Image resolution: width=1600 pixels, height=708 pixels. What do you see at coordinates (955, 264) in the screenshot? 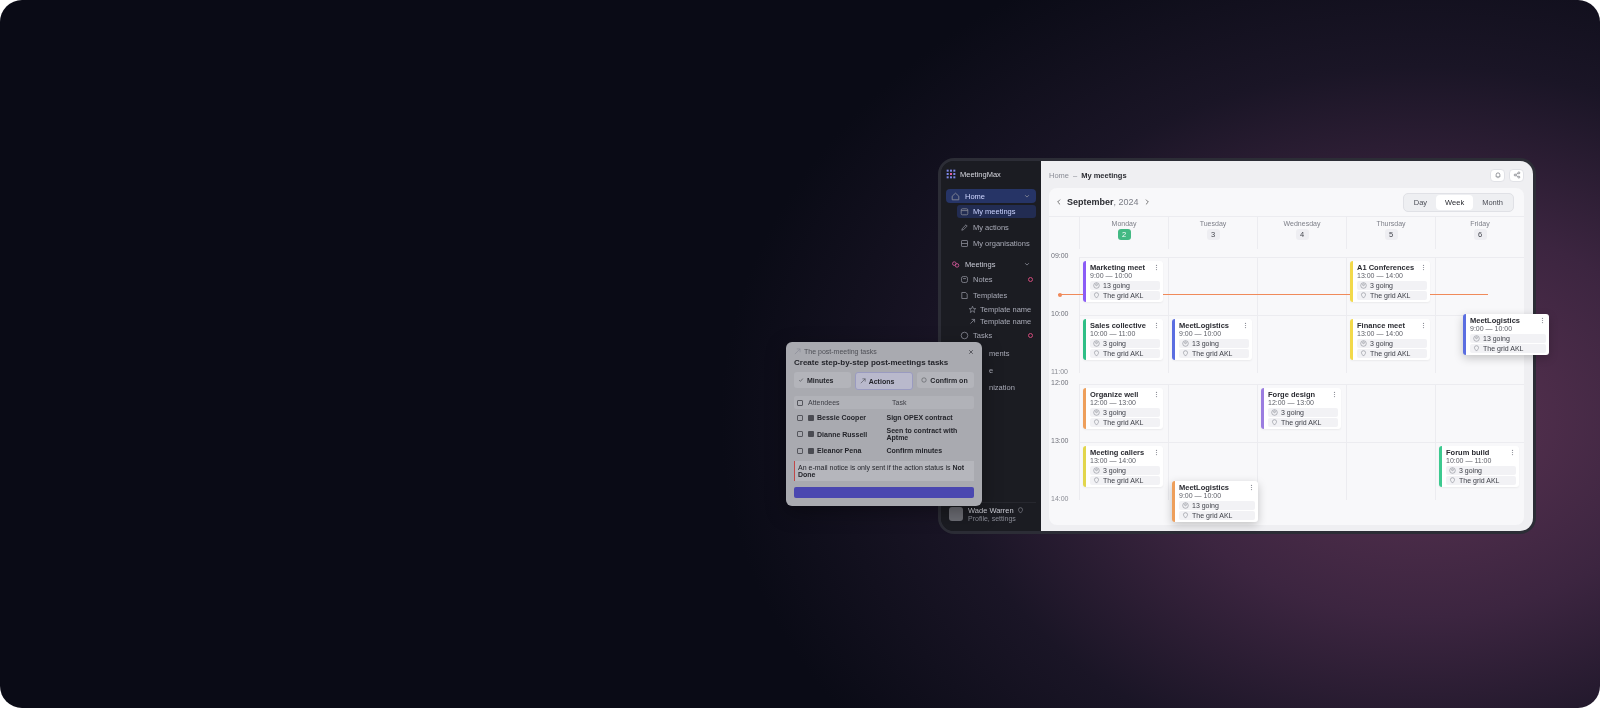
I see `people-icon` at bounding box center [955, 264].